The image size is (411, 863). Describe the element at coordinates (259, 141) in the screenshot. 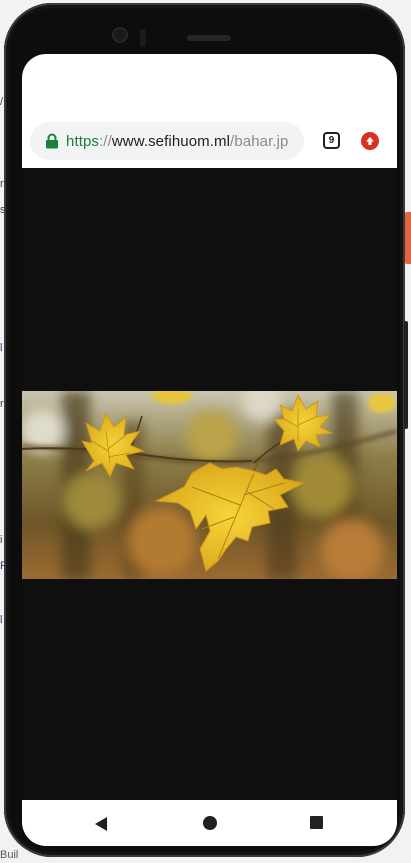

I see `url-path: /bahar.jp` at that location.